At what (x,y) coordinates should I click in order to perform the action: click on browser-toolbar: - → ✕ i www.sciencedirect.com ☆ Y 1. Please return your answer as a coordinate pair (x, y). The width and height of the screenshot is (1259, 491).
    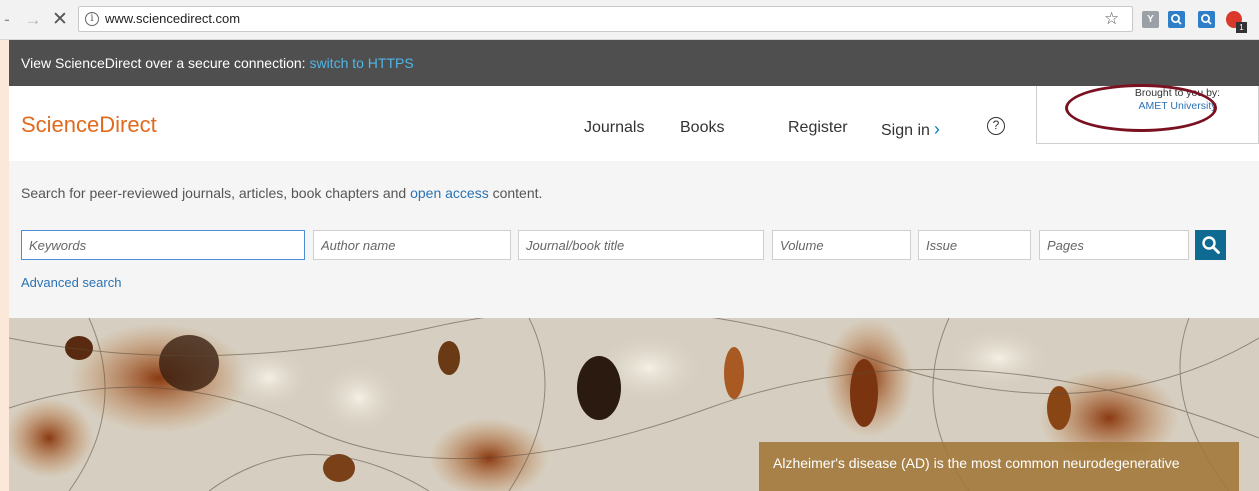
    Looking at the image, I should click on (629, 20).